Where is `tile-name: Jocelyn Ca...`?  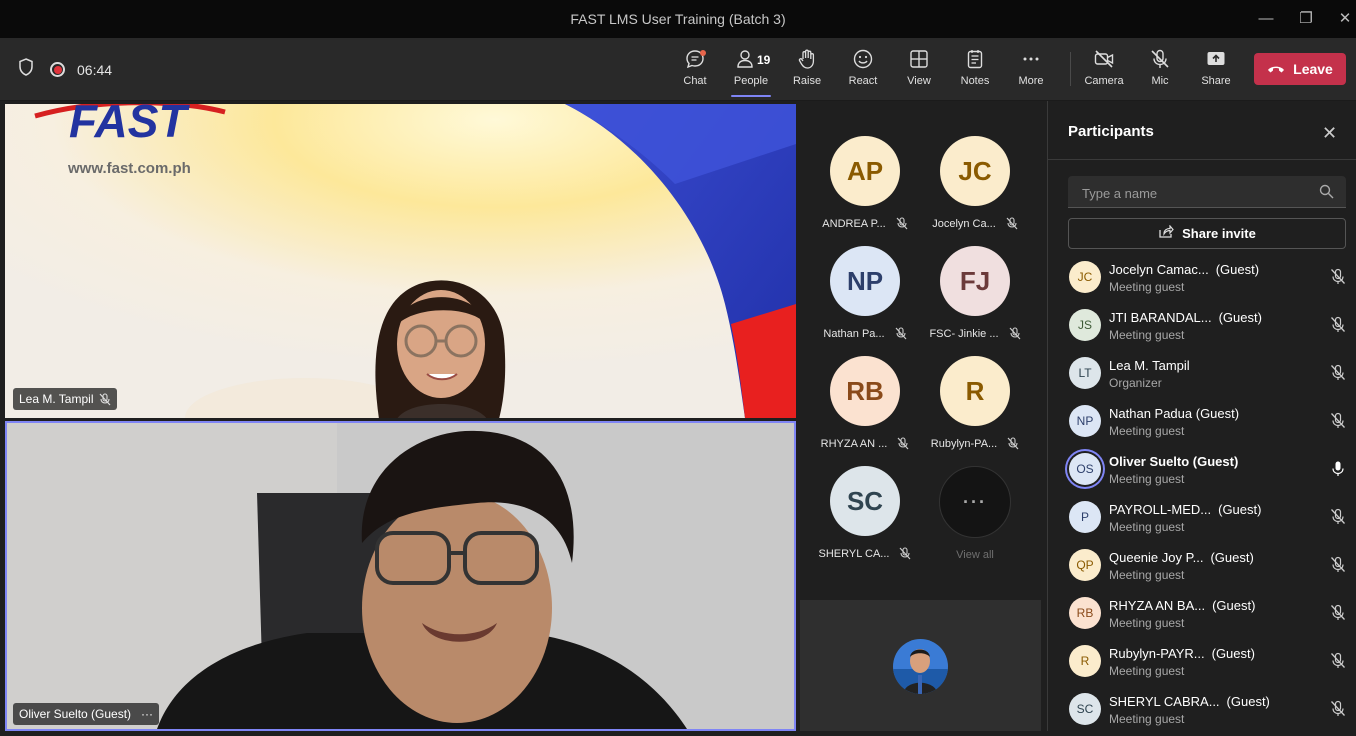
tile-name: Jocelyn Ca... is located at coordinates (975, 223).